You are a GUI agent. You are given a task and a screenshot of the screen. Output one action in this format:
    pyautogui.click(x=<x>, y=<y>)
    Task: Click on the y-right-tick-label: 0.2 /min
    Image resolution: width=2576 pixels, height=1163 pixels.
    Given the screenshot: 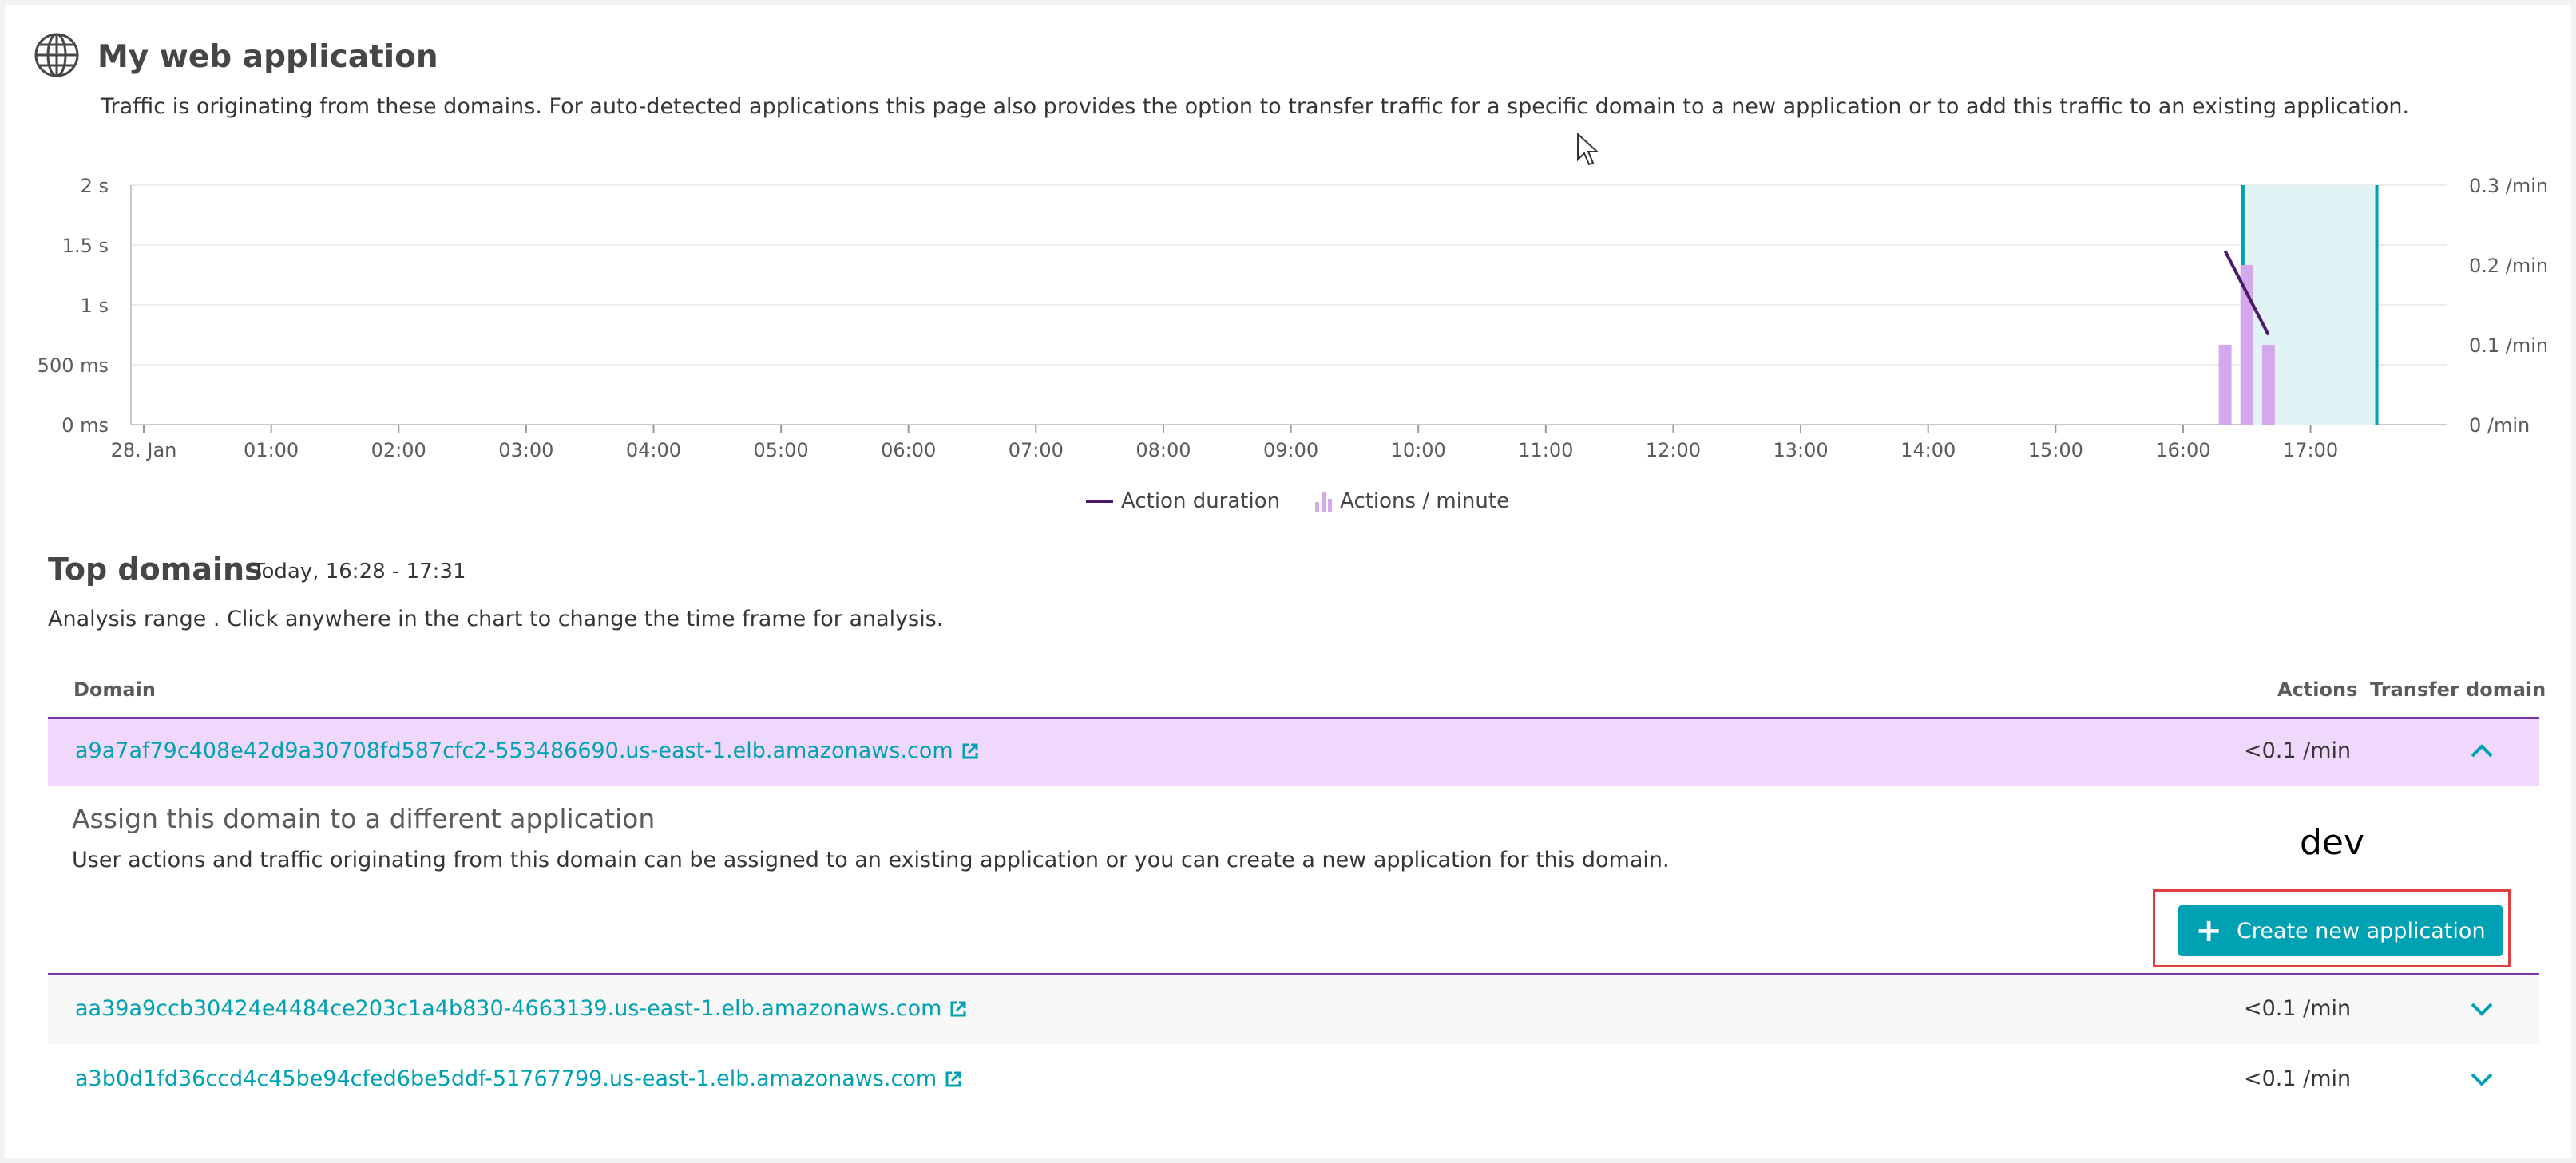 What is the action you would take?
    pyautogui.click(x=2509, y=266)
    